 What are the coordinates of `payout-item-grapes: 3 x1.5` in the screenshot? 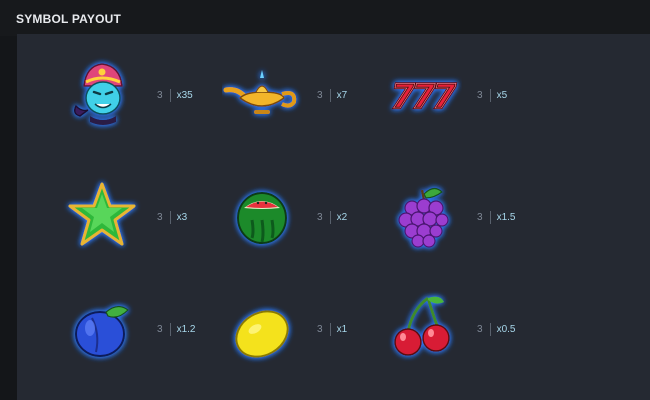 It's located at (457, 216).